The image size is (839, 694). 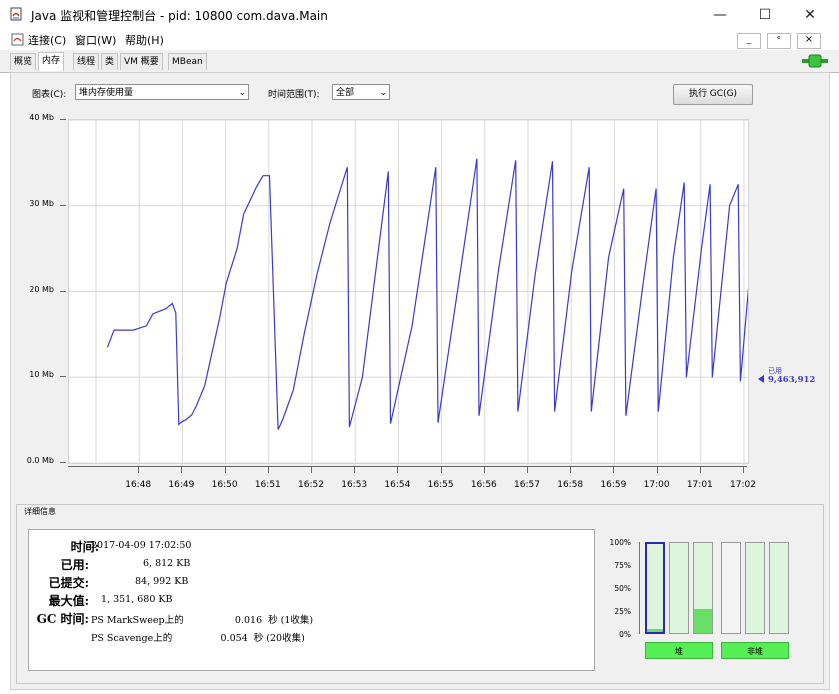 What do you see at coordinates (345, 93) in the screenshot?
I see `time-range-value: 全部` at bounding box center [345, 93].